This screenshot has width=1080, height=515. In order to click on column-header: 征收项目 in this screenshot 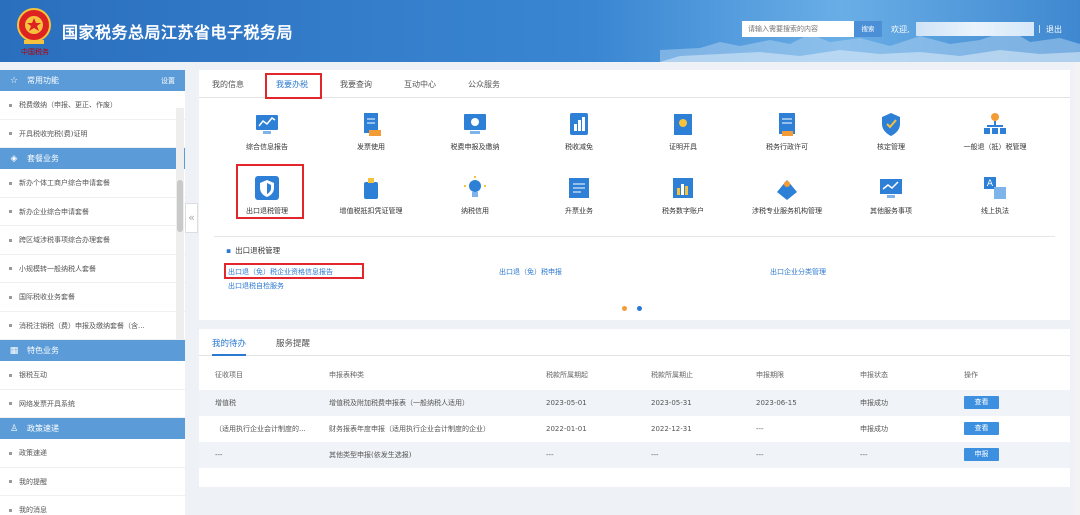, I will do `click(229, 375)`.